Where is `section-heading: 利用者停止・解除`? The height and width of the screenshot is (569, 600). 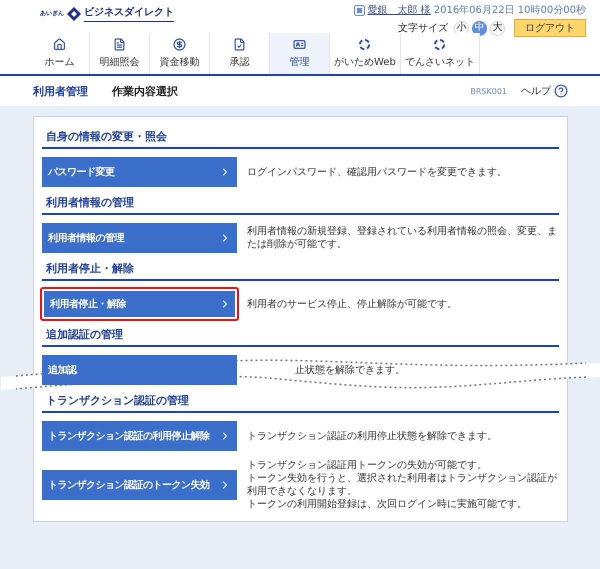
section-heading: 利用者停止・解除 is located at coordinates (300, 267).